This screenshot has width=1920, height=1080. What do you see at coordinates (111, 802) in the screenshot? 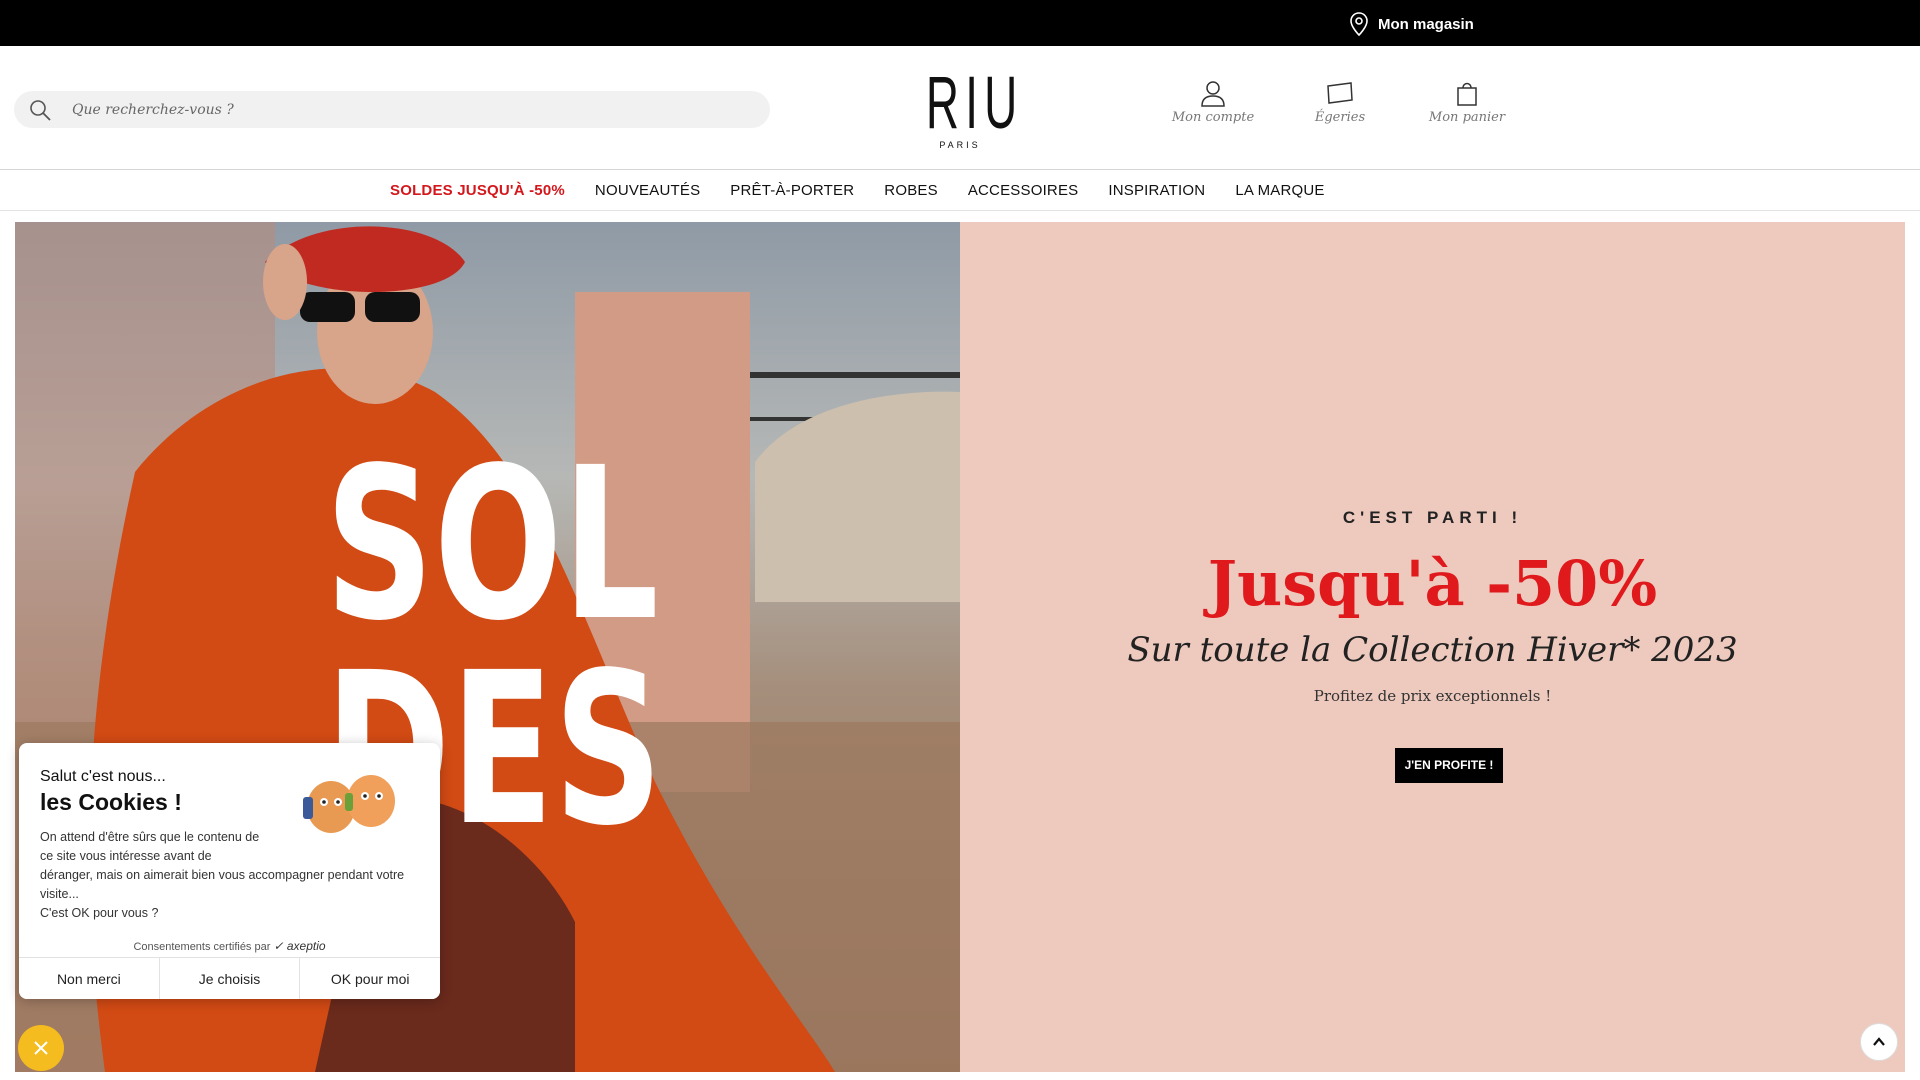
I see `cookie-title: les Cookies !` at bounding box center [111, 802].